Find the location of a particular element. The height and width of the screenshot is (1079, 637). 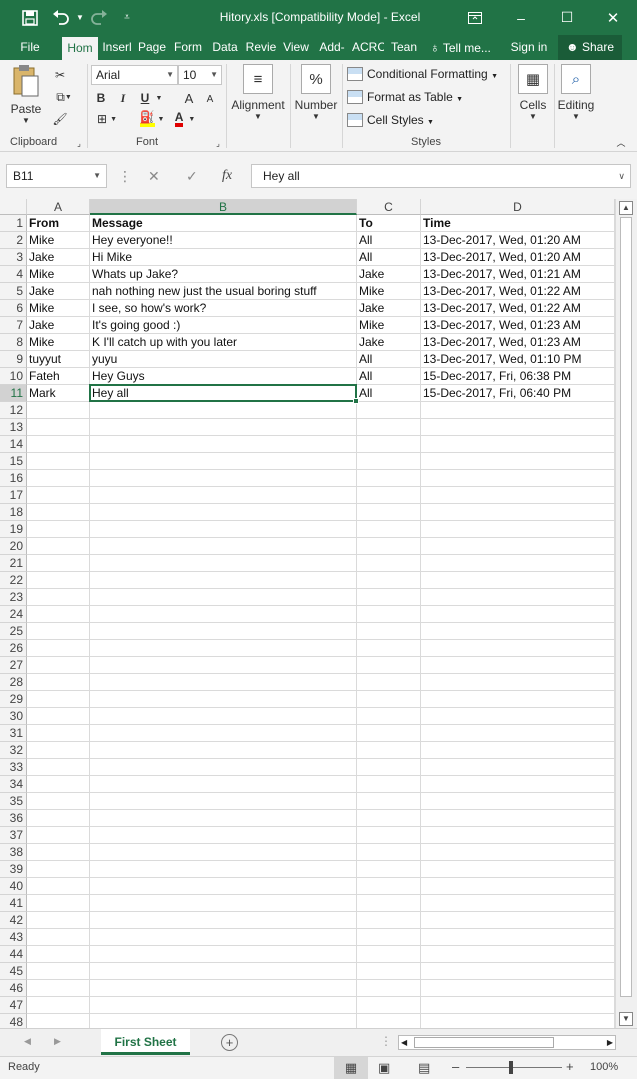

row-header: 6 is located at coordinates (13, 308).